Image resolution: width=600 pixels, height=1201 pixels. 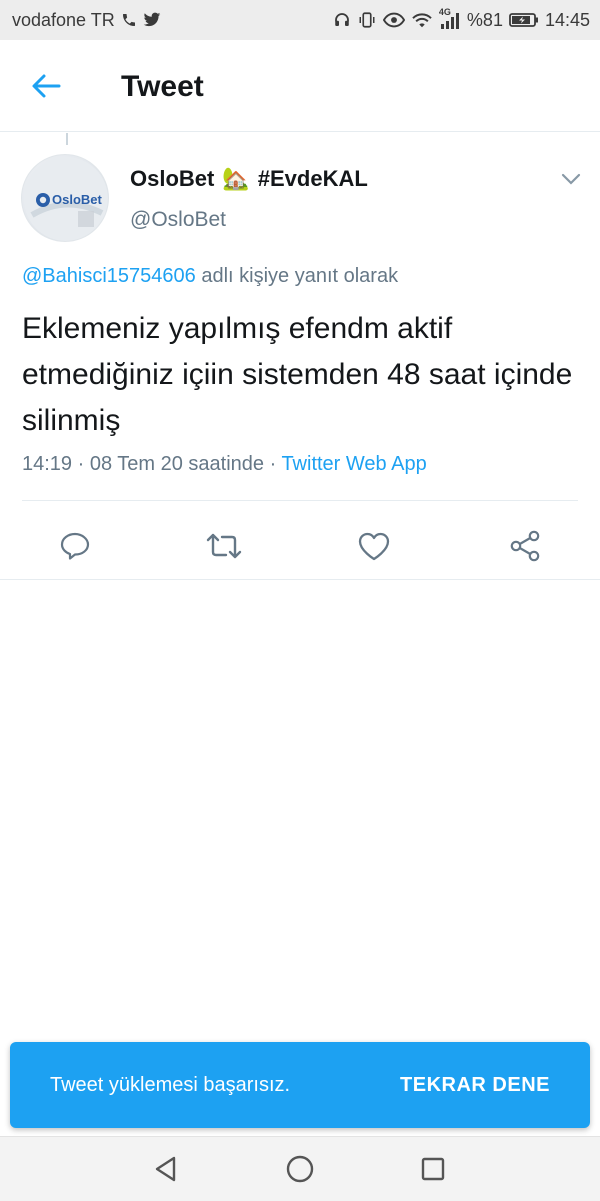 I want to click on avatar: OsloBet, so click(x=65, y=198).